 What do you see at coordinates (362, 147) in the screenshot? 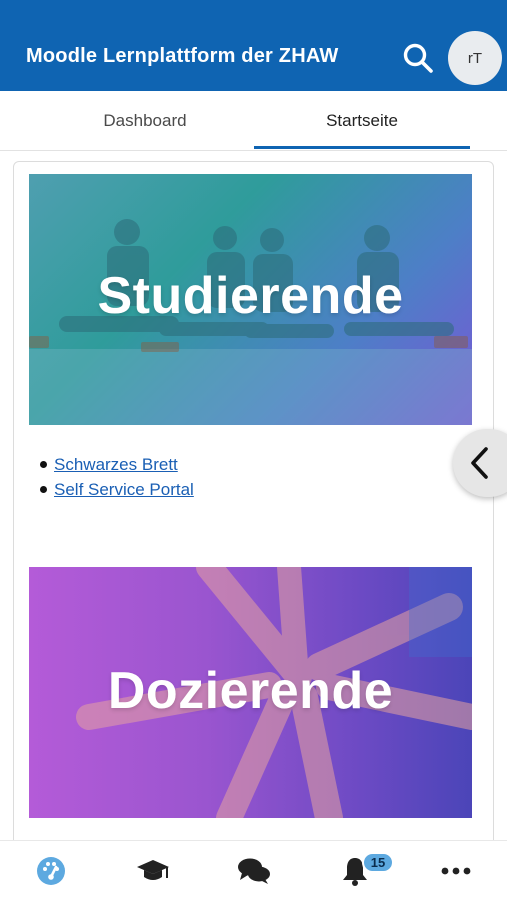
I see `active-tab-indicator` at bounding box center [362, 147].